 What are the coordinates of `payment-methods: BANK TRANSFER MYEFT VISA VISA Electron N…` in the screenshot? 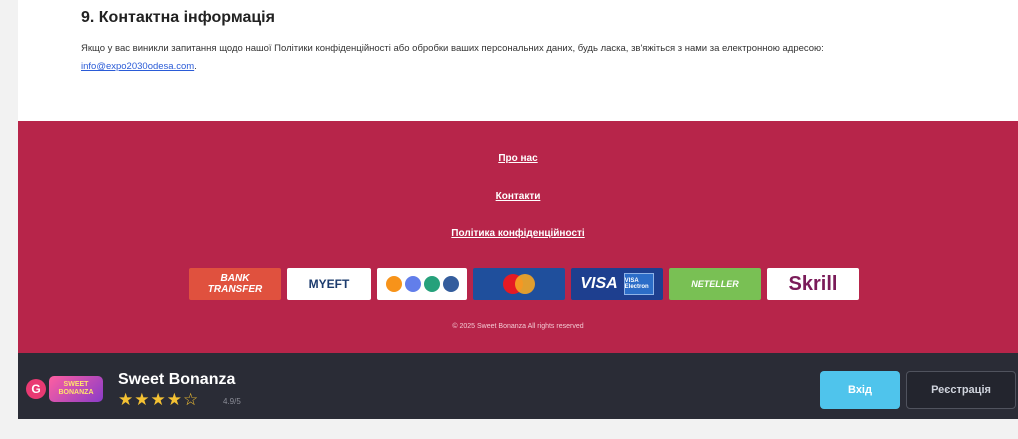 It's located at (524, 284).